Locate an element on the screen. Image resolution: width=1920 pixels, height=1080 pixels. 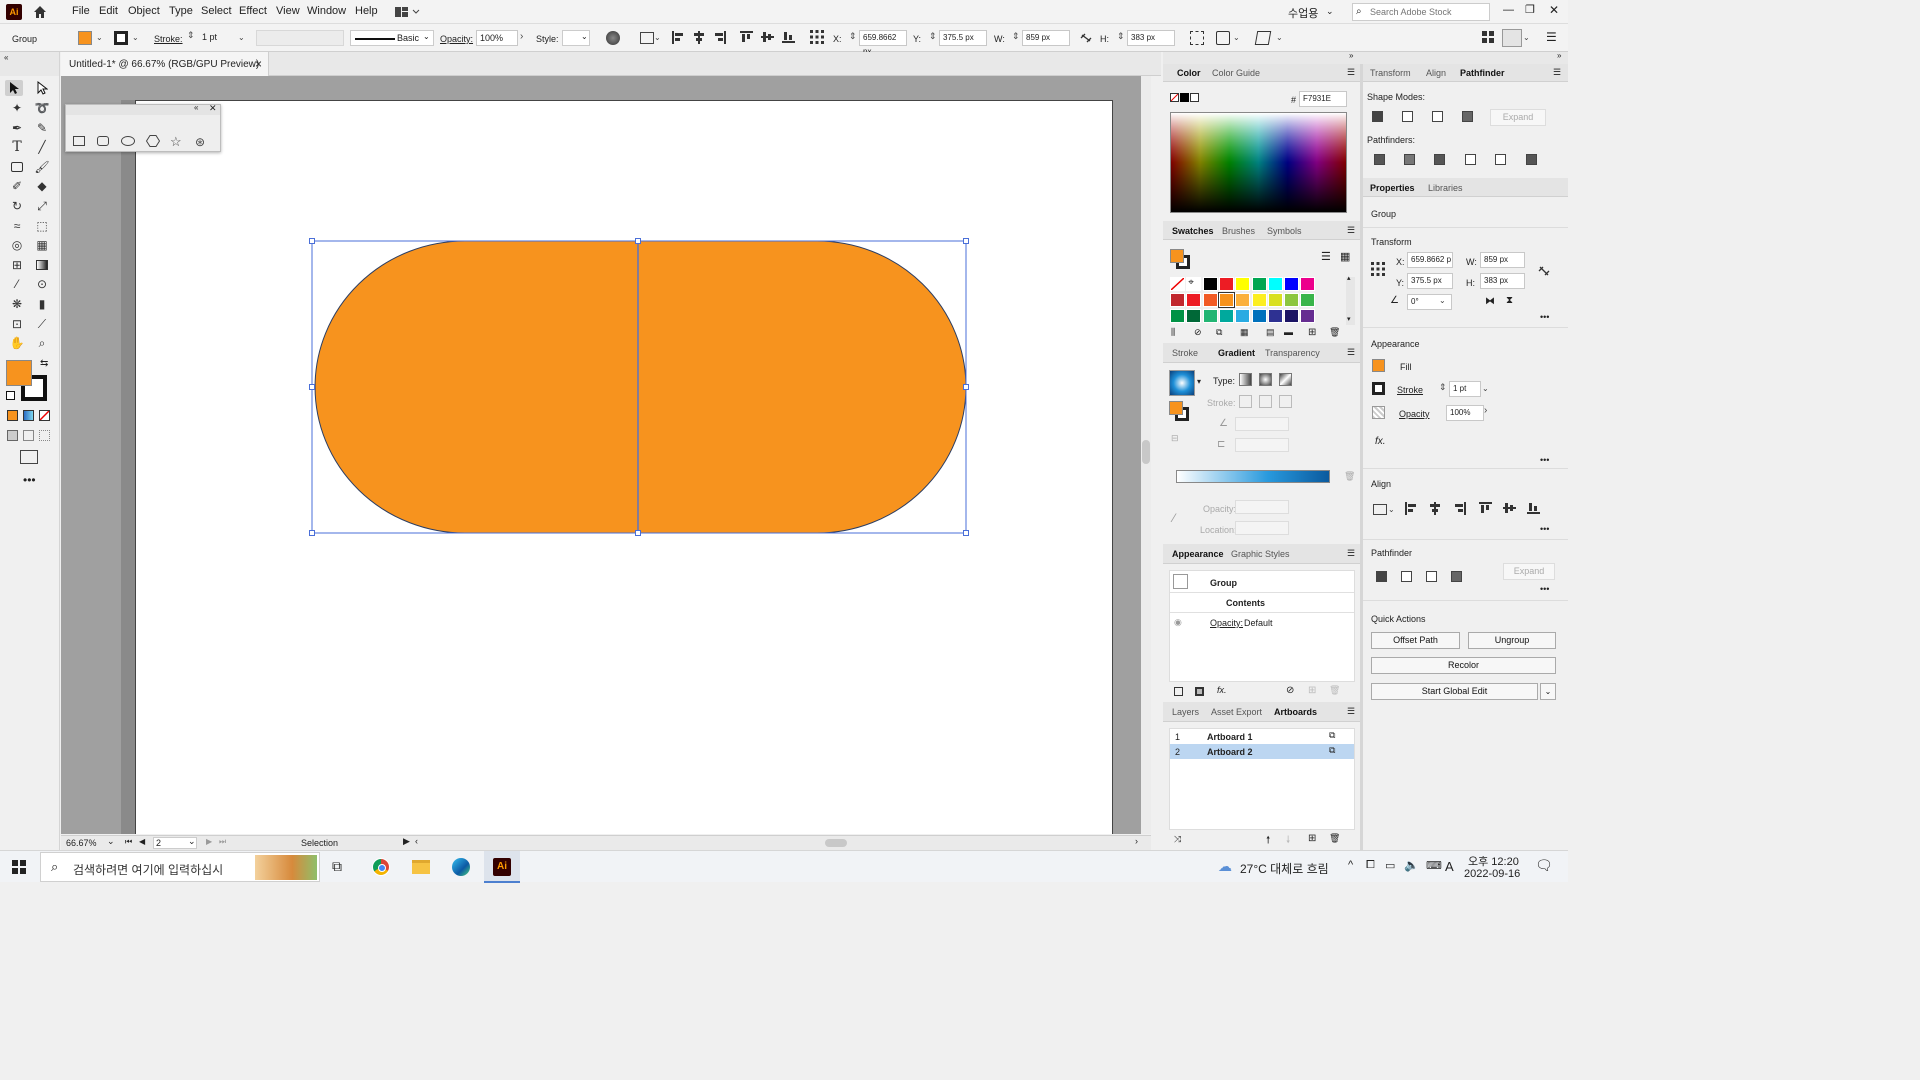
clock-date: 2022-09-16 is located at coordinates (1492, 874).